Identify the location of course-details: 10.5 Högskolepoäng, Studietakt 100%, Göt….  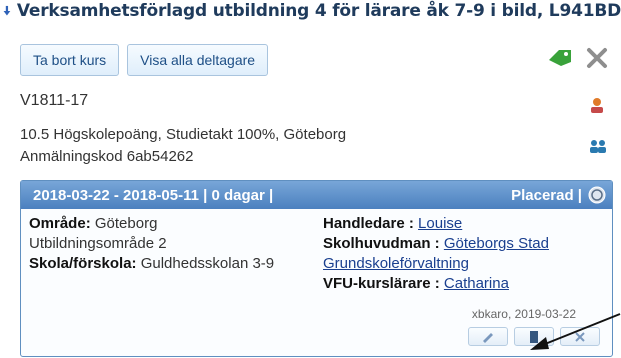
(183, 134).